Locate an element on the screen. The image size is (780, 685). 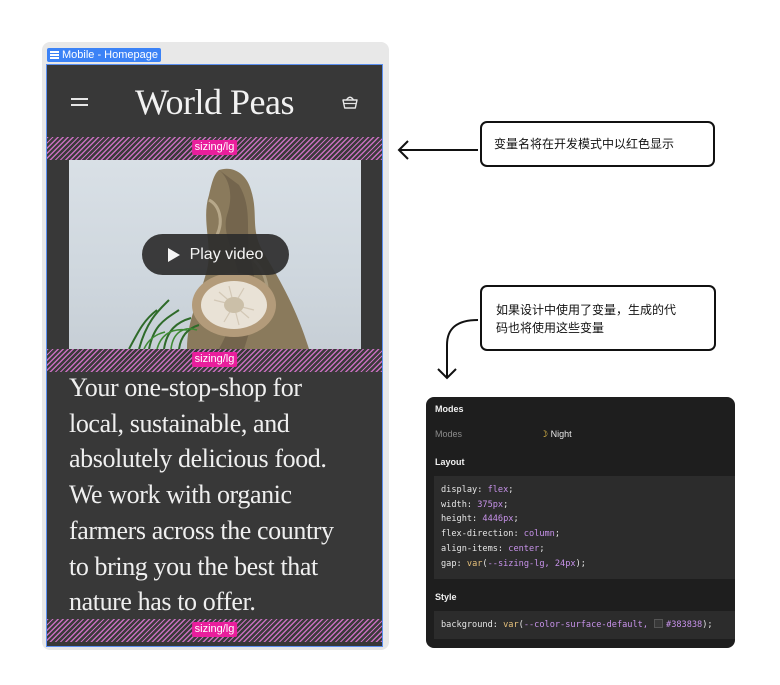
frame-name-label: Mobile - Homepage is located at coordinates (104, 55).